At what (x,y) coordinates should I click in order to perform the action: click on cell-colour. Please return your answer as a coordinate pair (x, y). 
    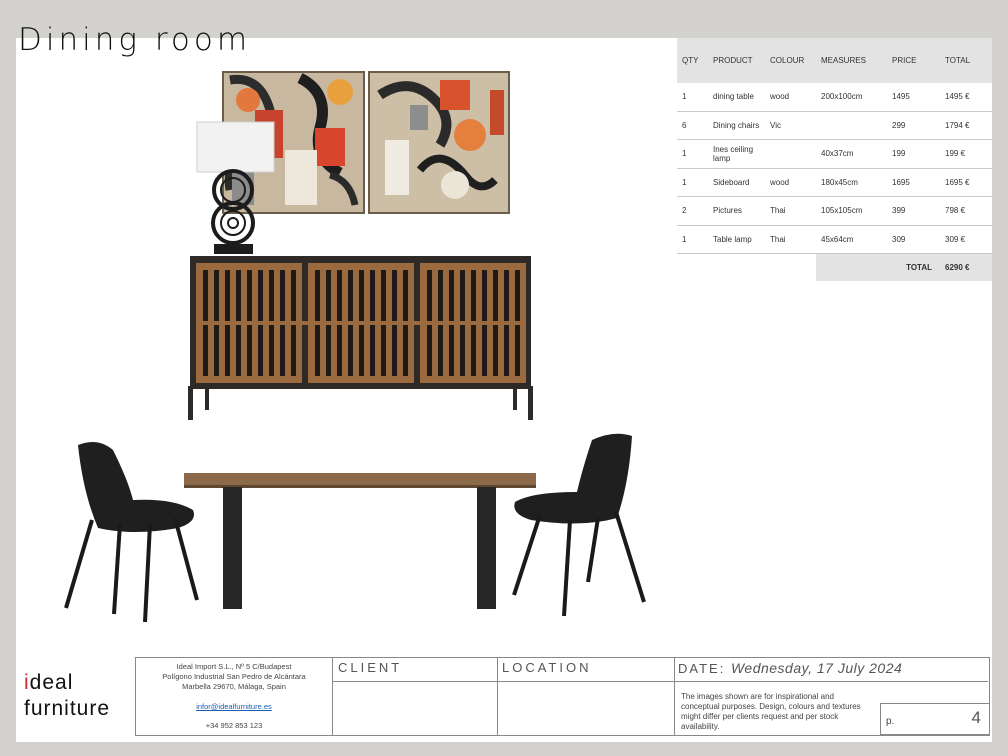
    Looking at the image, I should click on (790, 154).